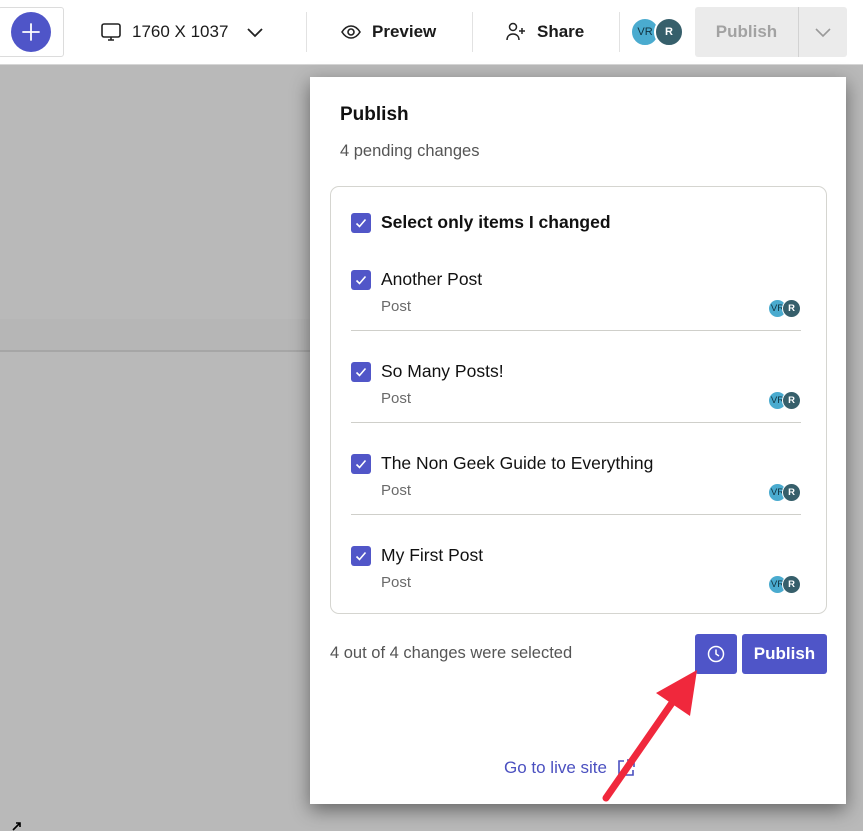 Image resolution: width=863 pixels, height=831 pixels. I want to click on list-item: Another Post Post VR R, so click(576, 315).